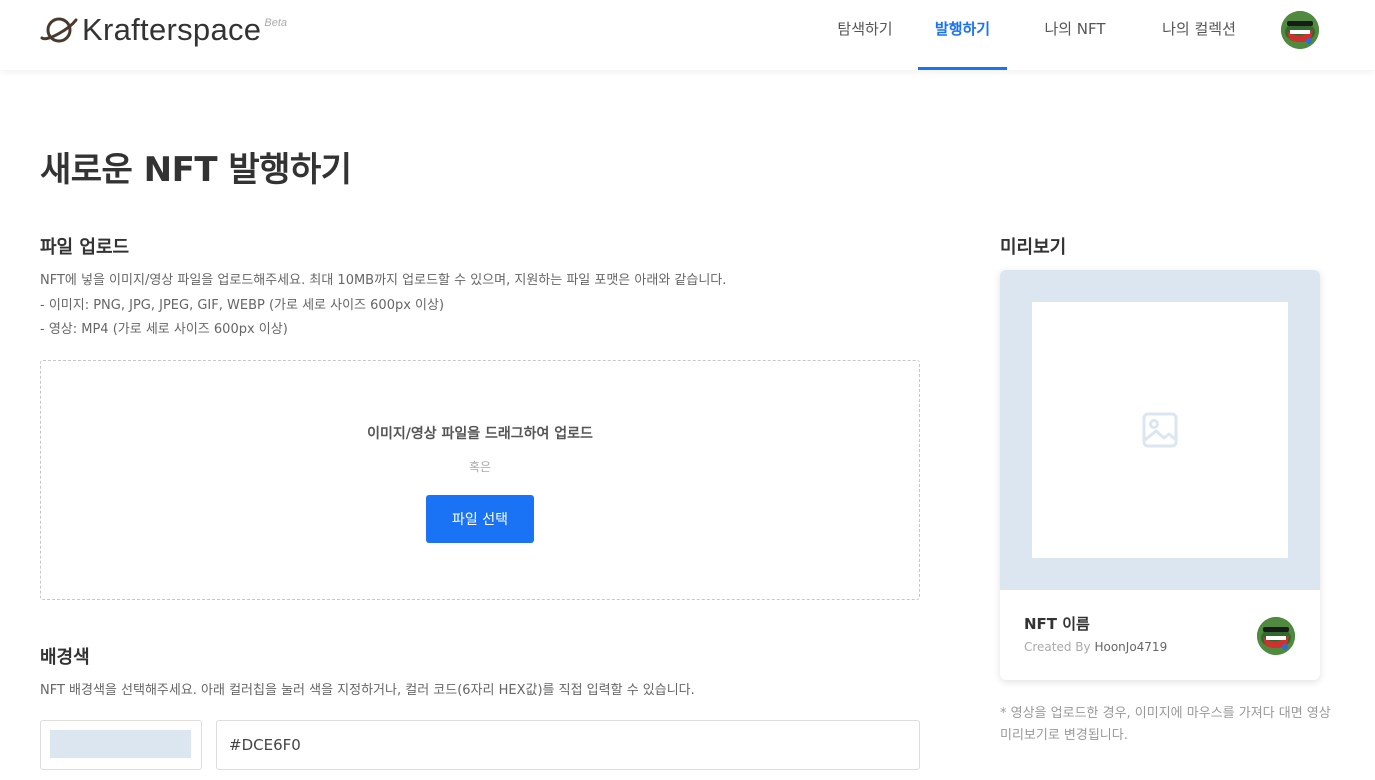 This screenshot has height=780, width=1375. I want to click on preview-image-area, so click(1160, 430).